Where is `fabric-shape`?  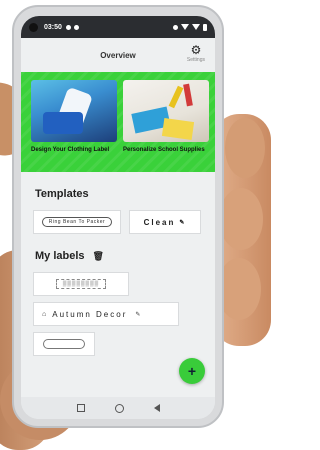
fabric-shape is located at coordinates (63, 123).